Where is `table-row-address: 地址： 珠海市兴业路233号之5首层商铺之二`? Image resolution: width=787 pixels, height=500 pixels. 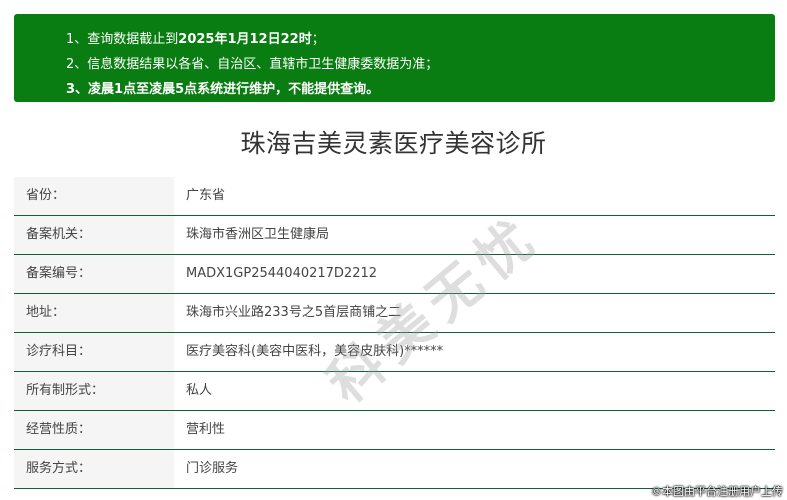
table-row-address: 地址： 珠海市兴业路233号之5首层商铺之二 is located at coordinates (394, 313).